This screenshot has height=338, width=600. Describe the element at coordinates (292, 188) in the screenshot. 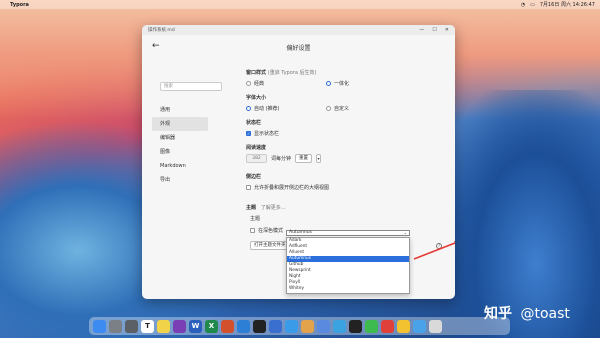

I see `outline-collapse-label: 允许折叠和展开侧边栏的大纲视图` at that location.